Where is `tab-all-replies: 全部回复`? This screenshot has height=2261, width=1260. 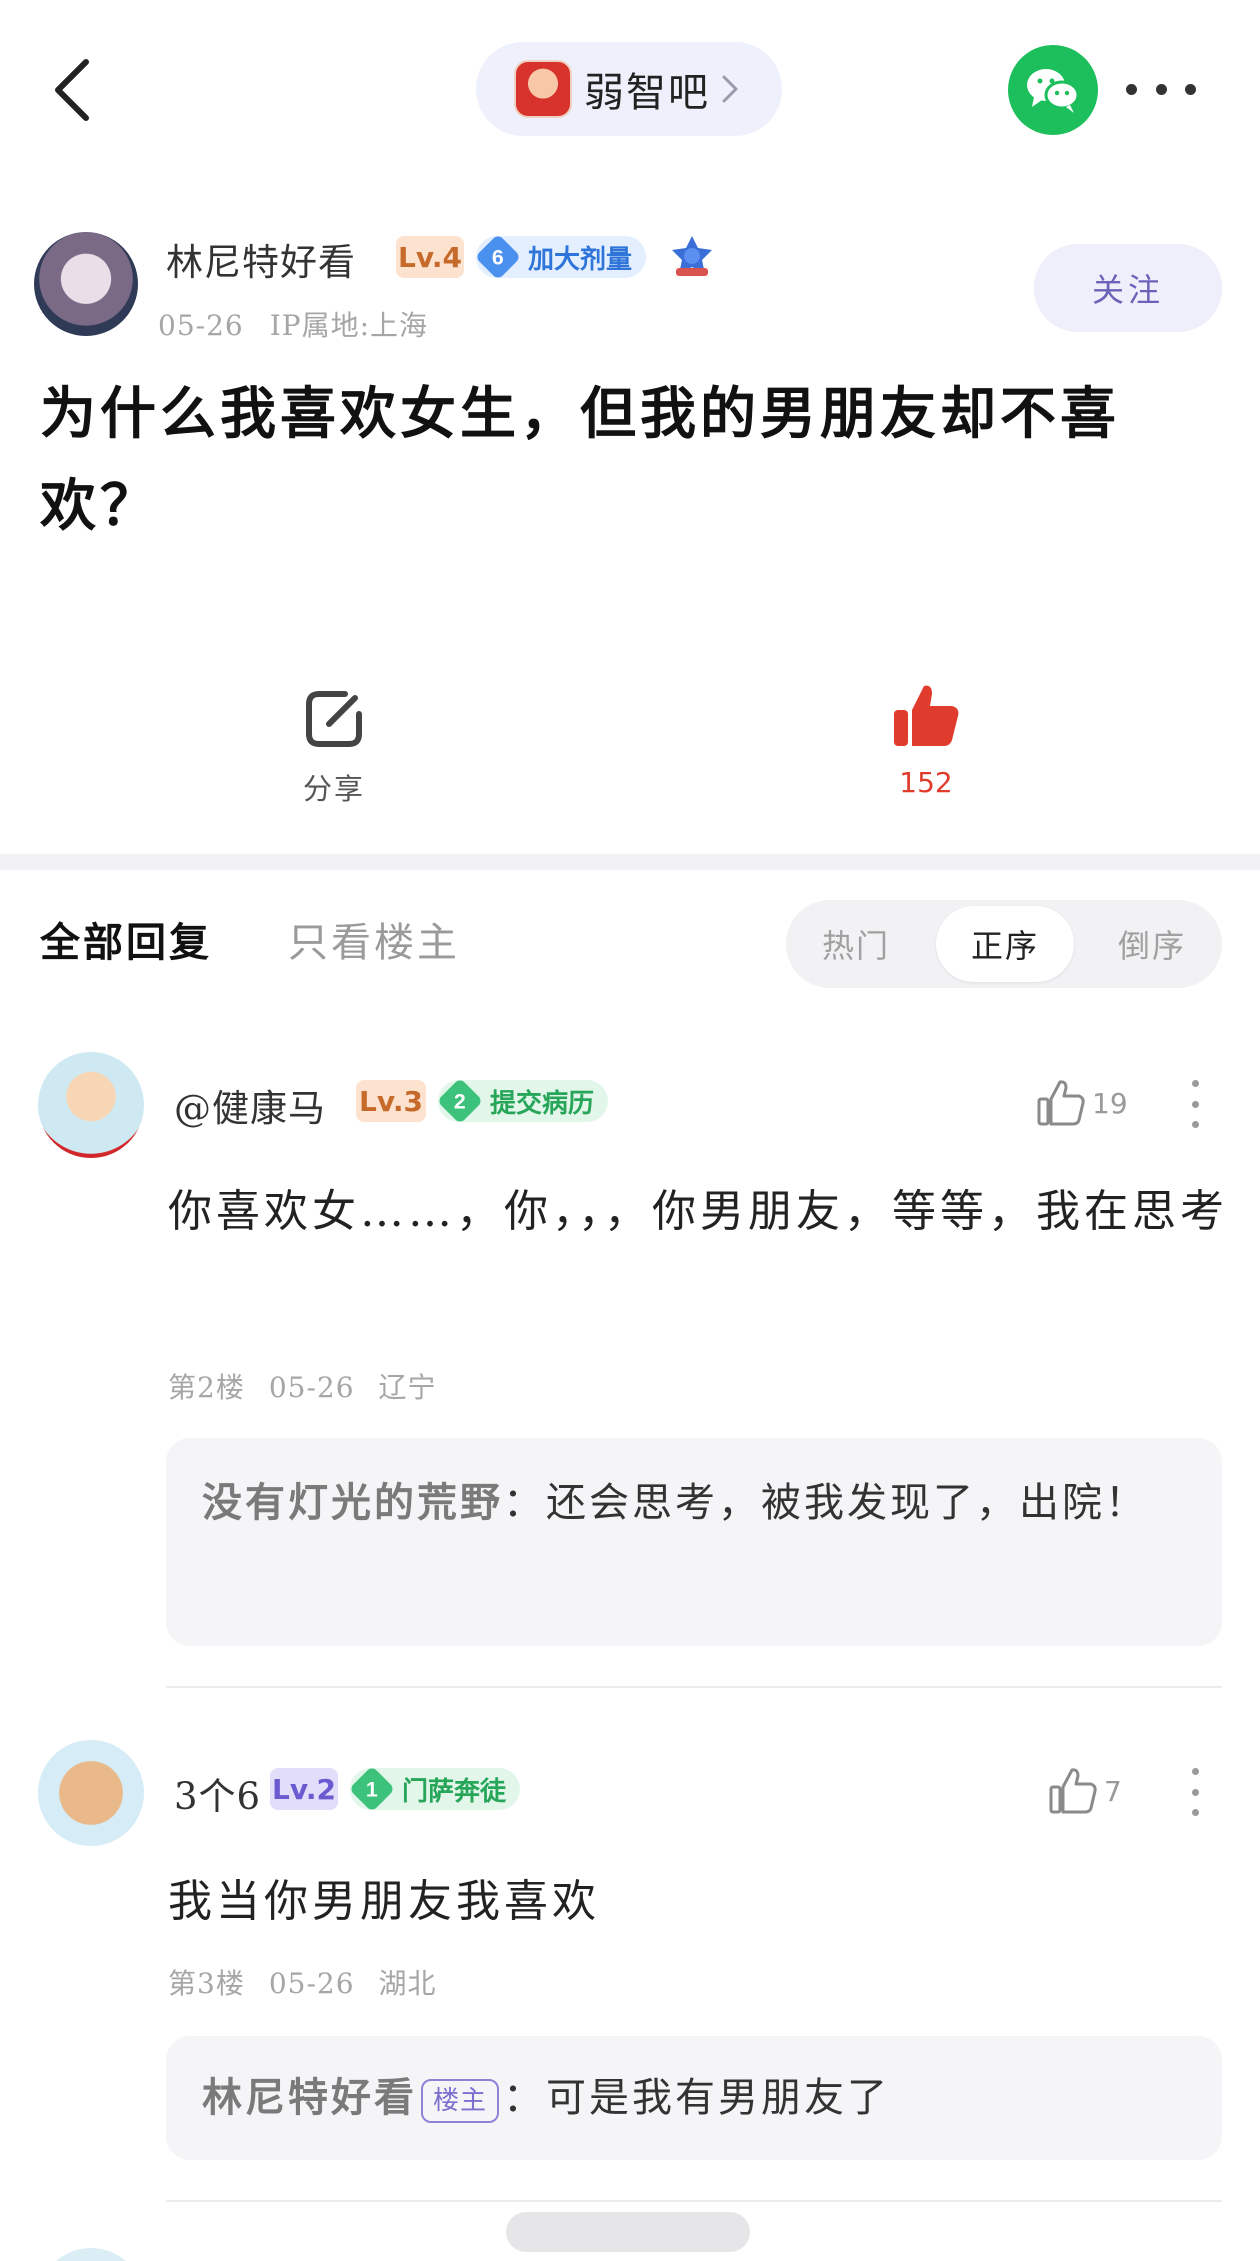 tab-all-replies: 全部回复 is located at coordinates (126, 939).